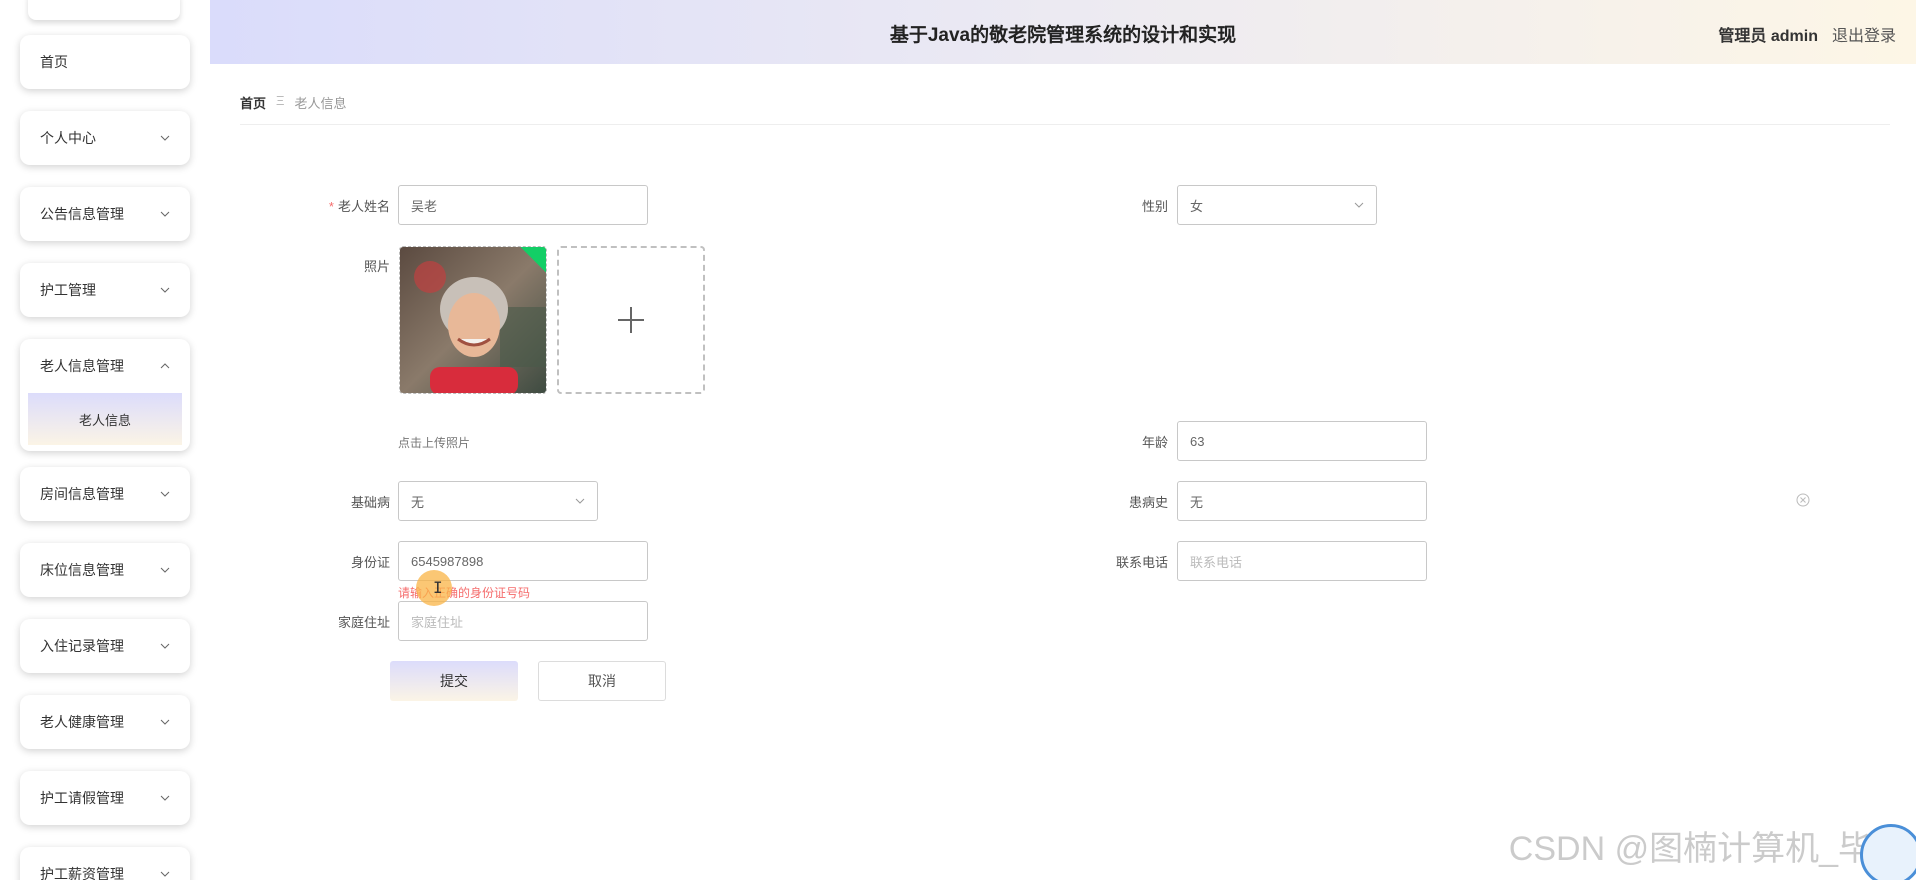  Describe the element at coordinates (523, 621) in the screenshot. I see `address-field: 家庭住址` at that location.